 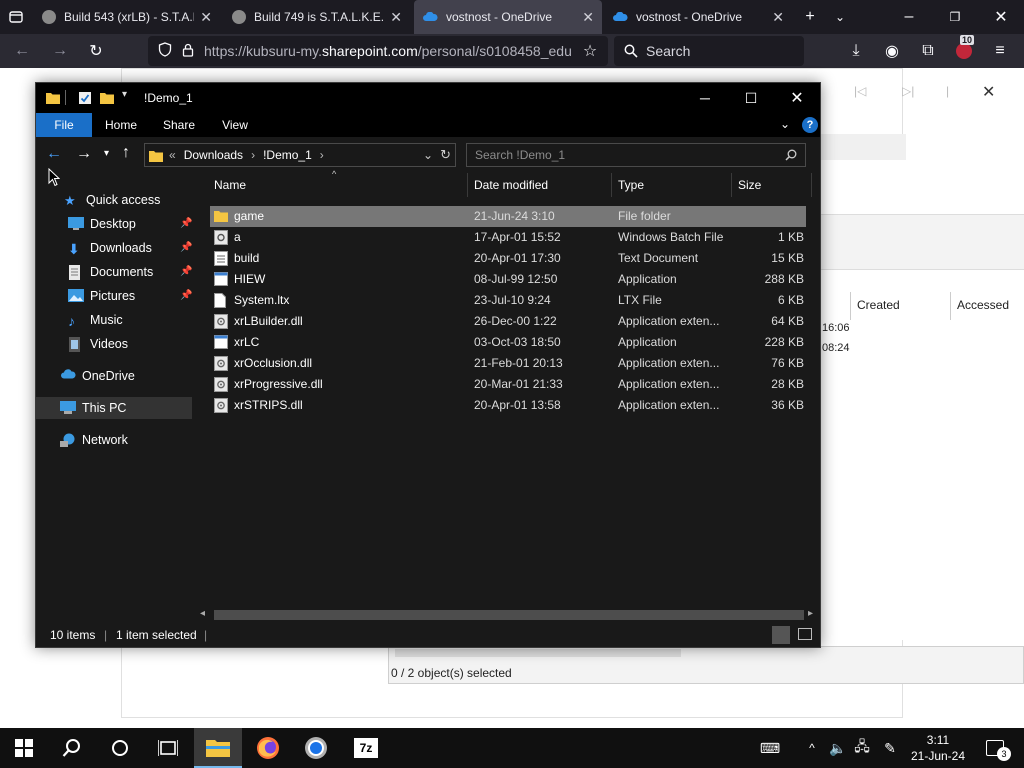 I want to click on bookmark-star-icon: ☆, so click(x=590, y=51).